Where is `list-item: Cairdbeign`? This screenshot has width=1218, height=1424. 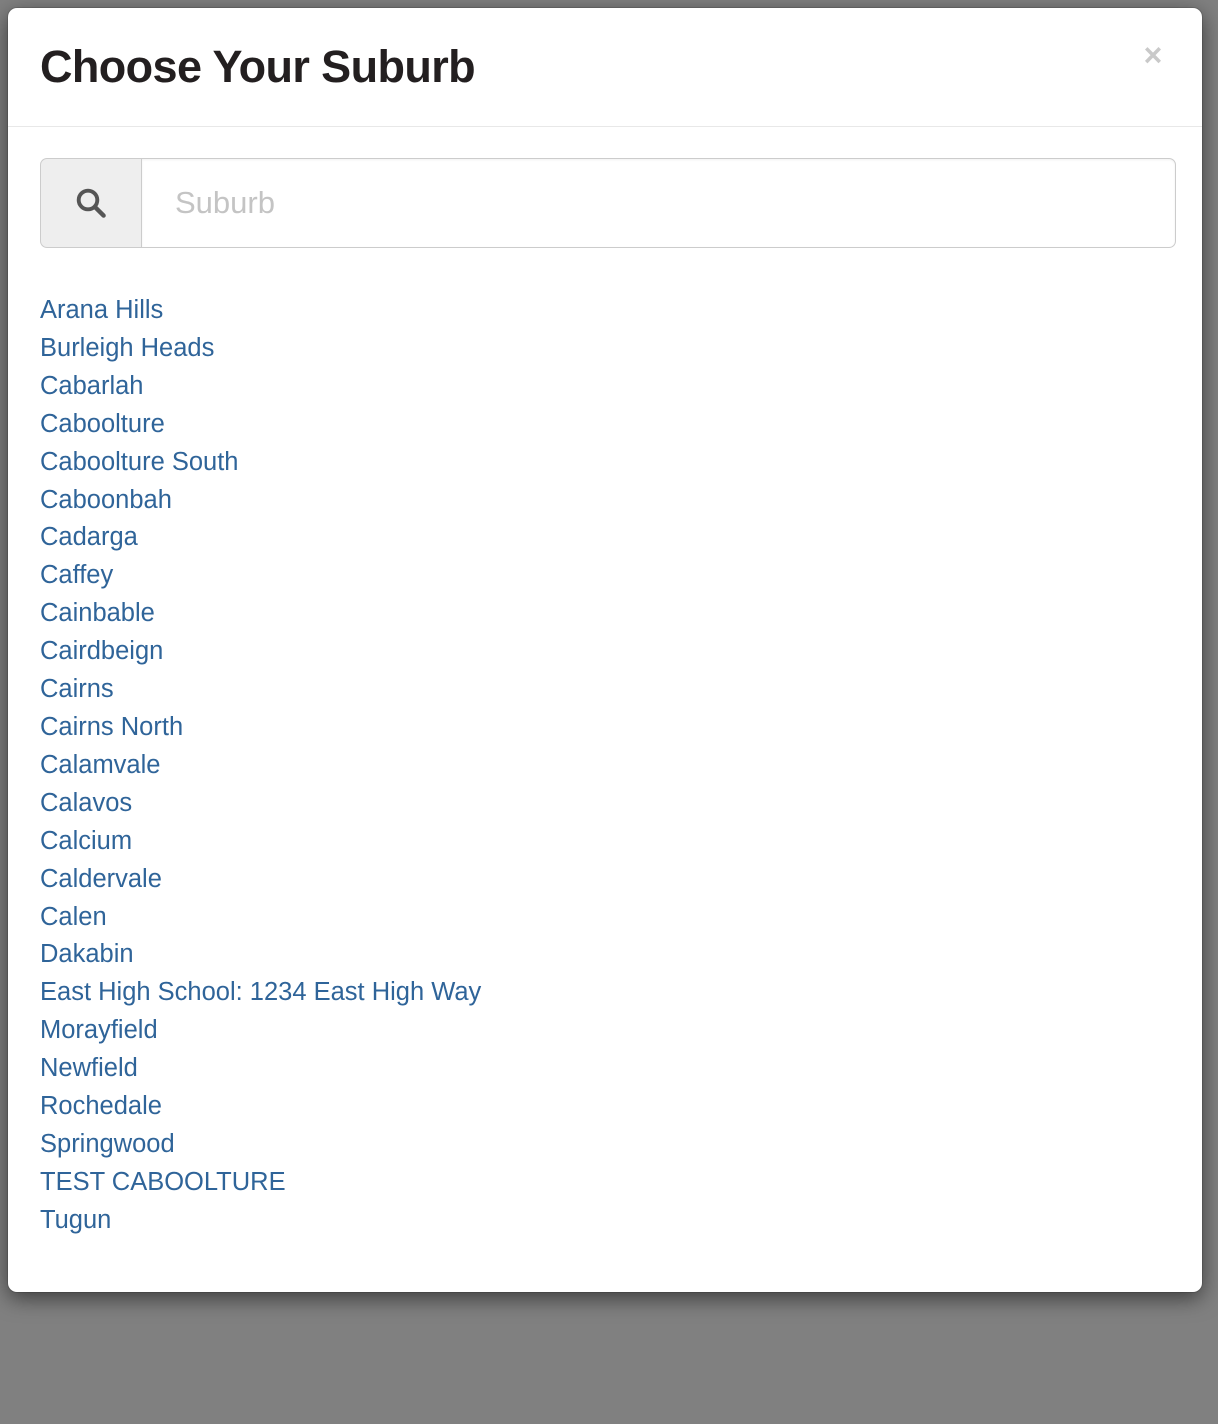
list-item: Cairdbeign is located at coordinates (605, 652).